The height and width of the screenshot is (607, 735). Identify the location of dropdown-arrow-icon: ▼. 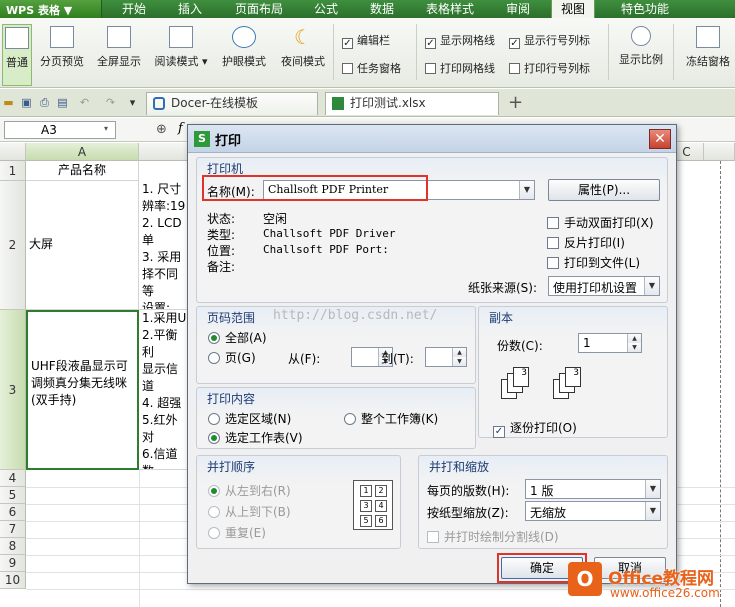
(68, 10).